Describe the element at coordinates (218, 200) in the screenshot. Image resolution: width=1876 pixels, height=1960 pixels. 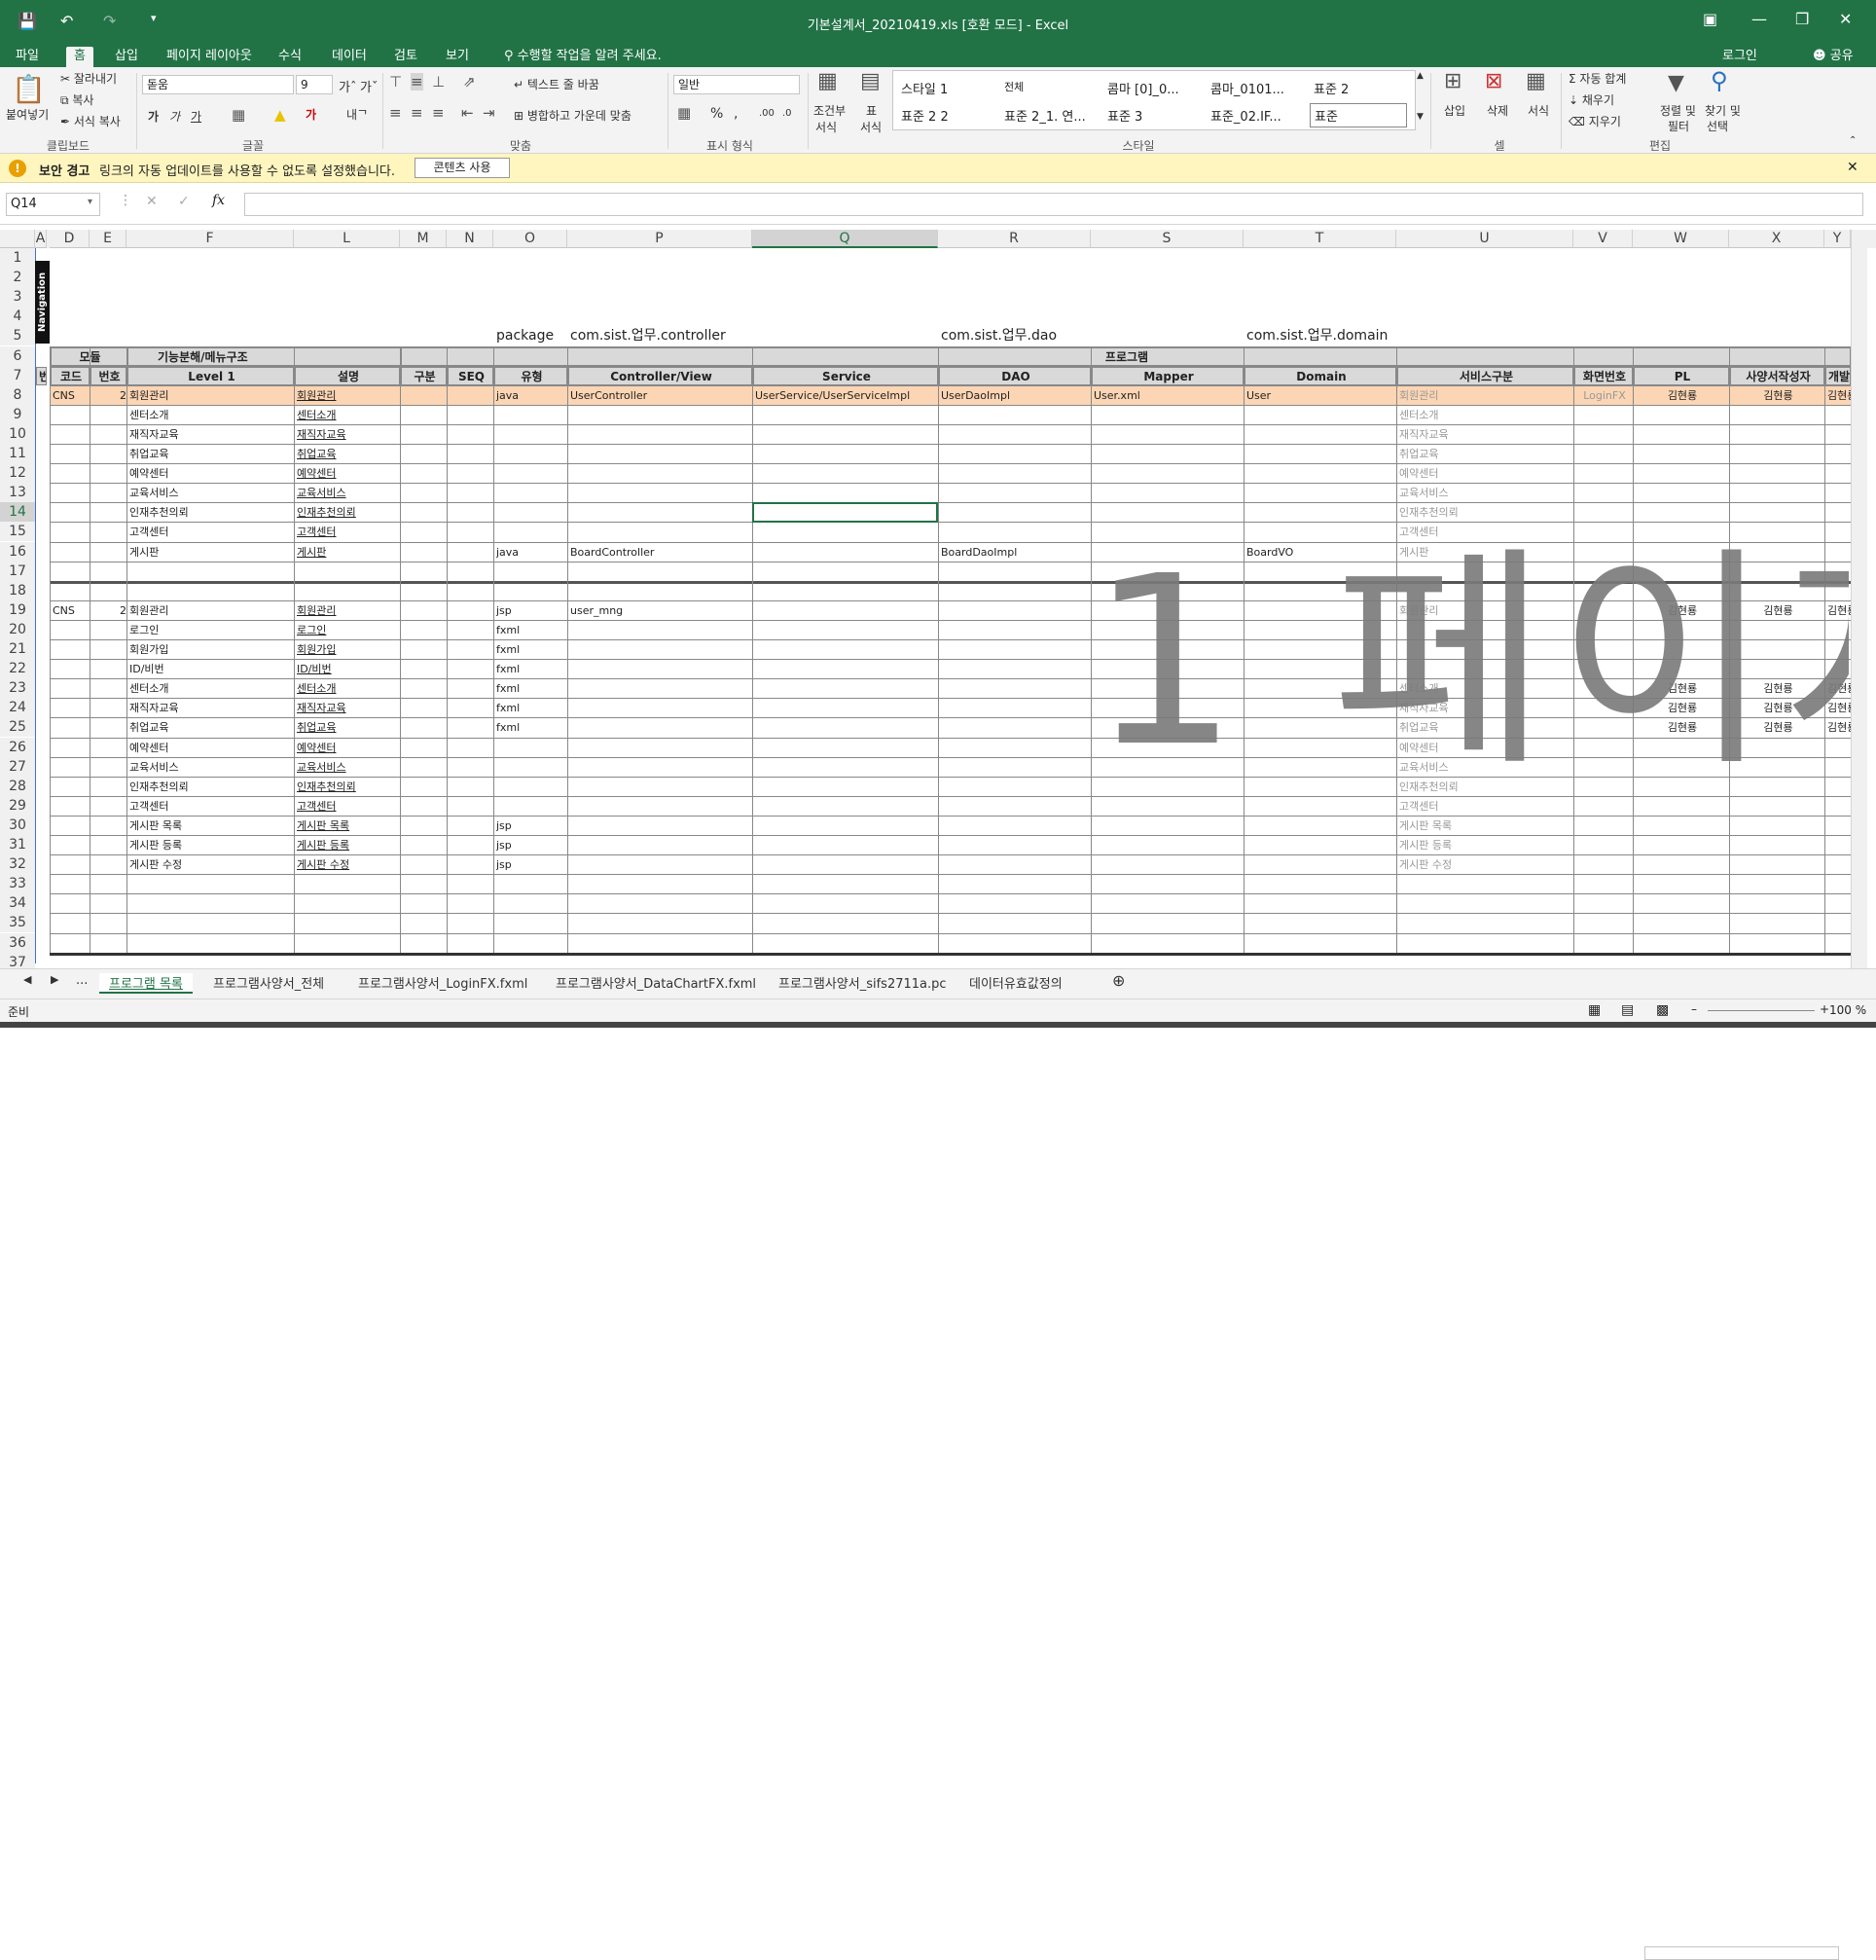
I see `insert-function-icon: fx` at that location.